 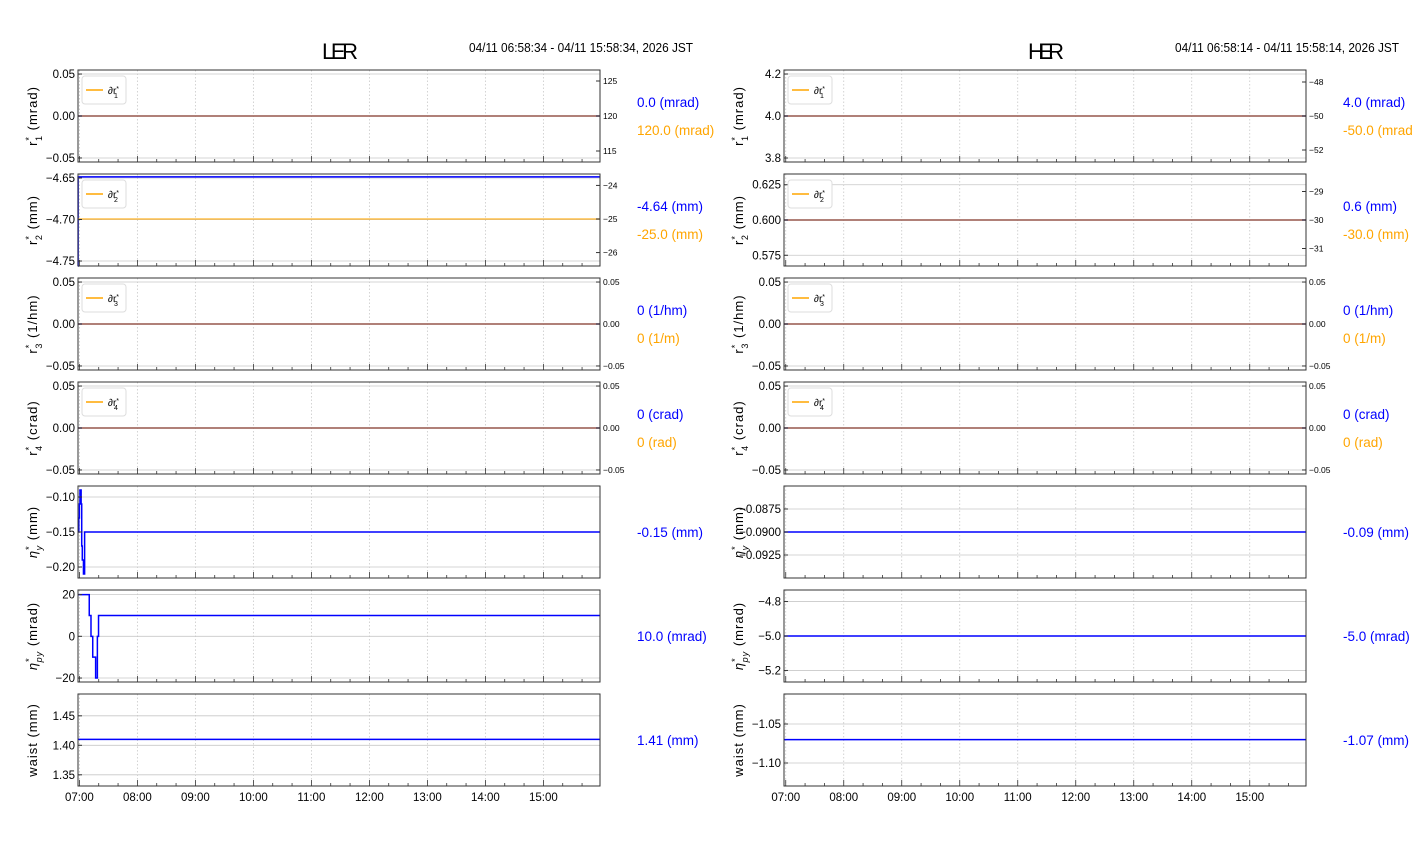 I want to click on y2-tick-label: −25, so click(x=610, y=219).